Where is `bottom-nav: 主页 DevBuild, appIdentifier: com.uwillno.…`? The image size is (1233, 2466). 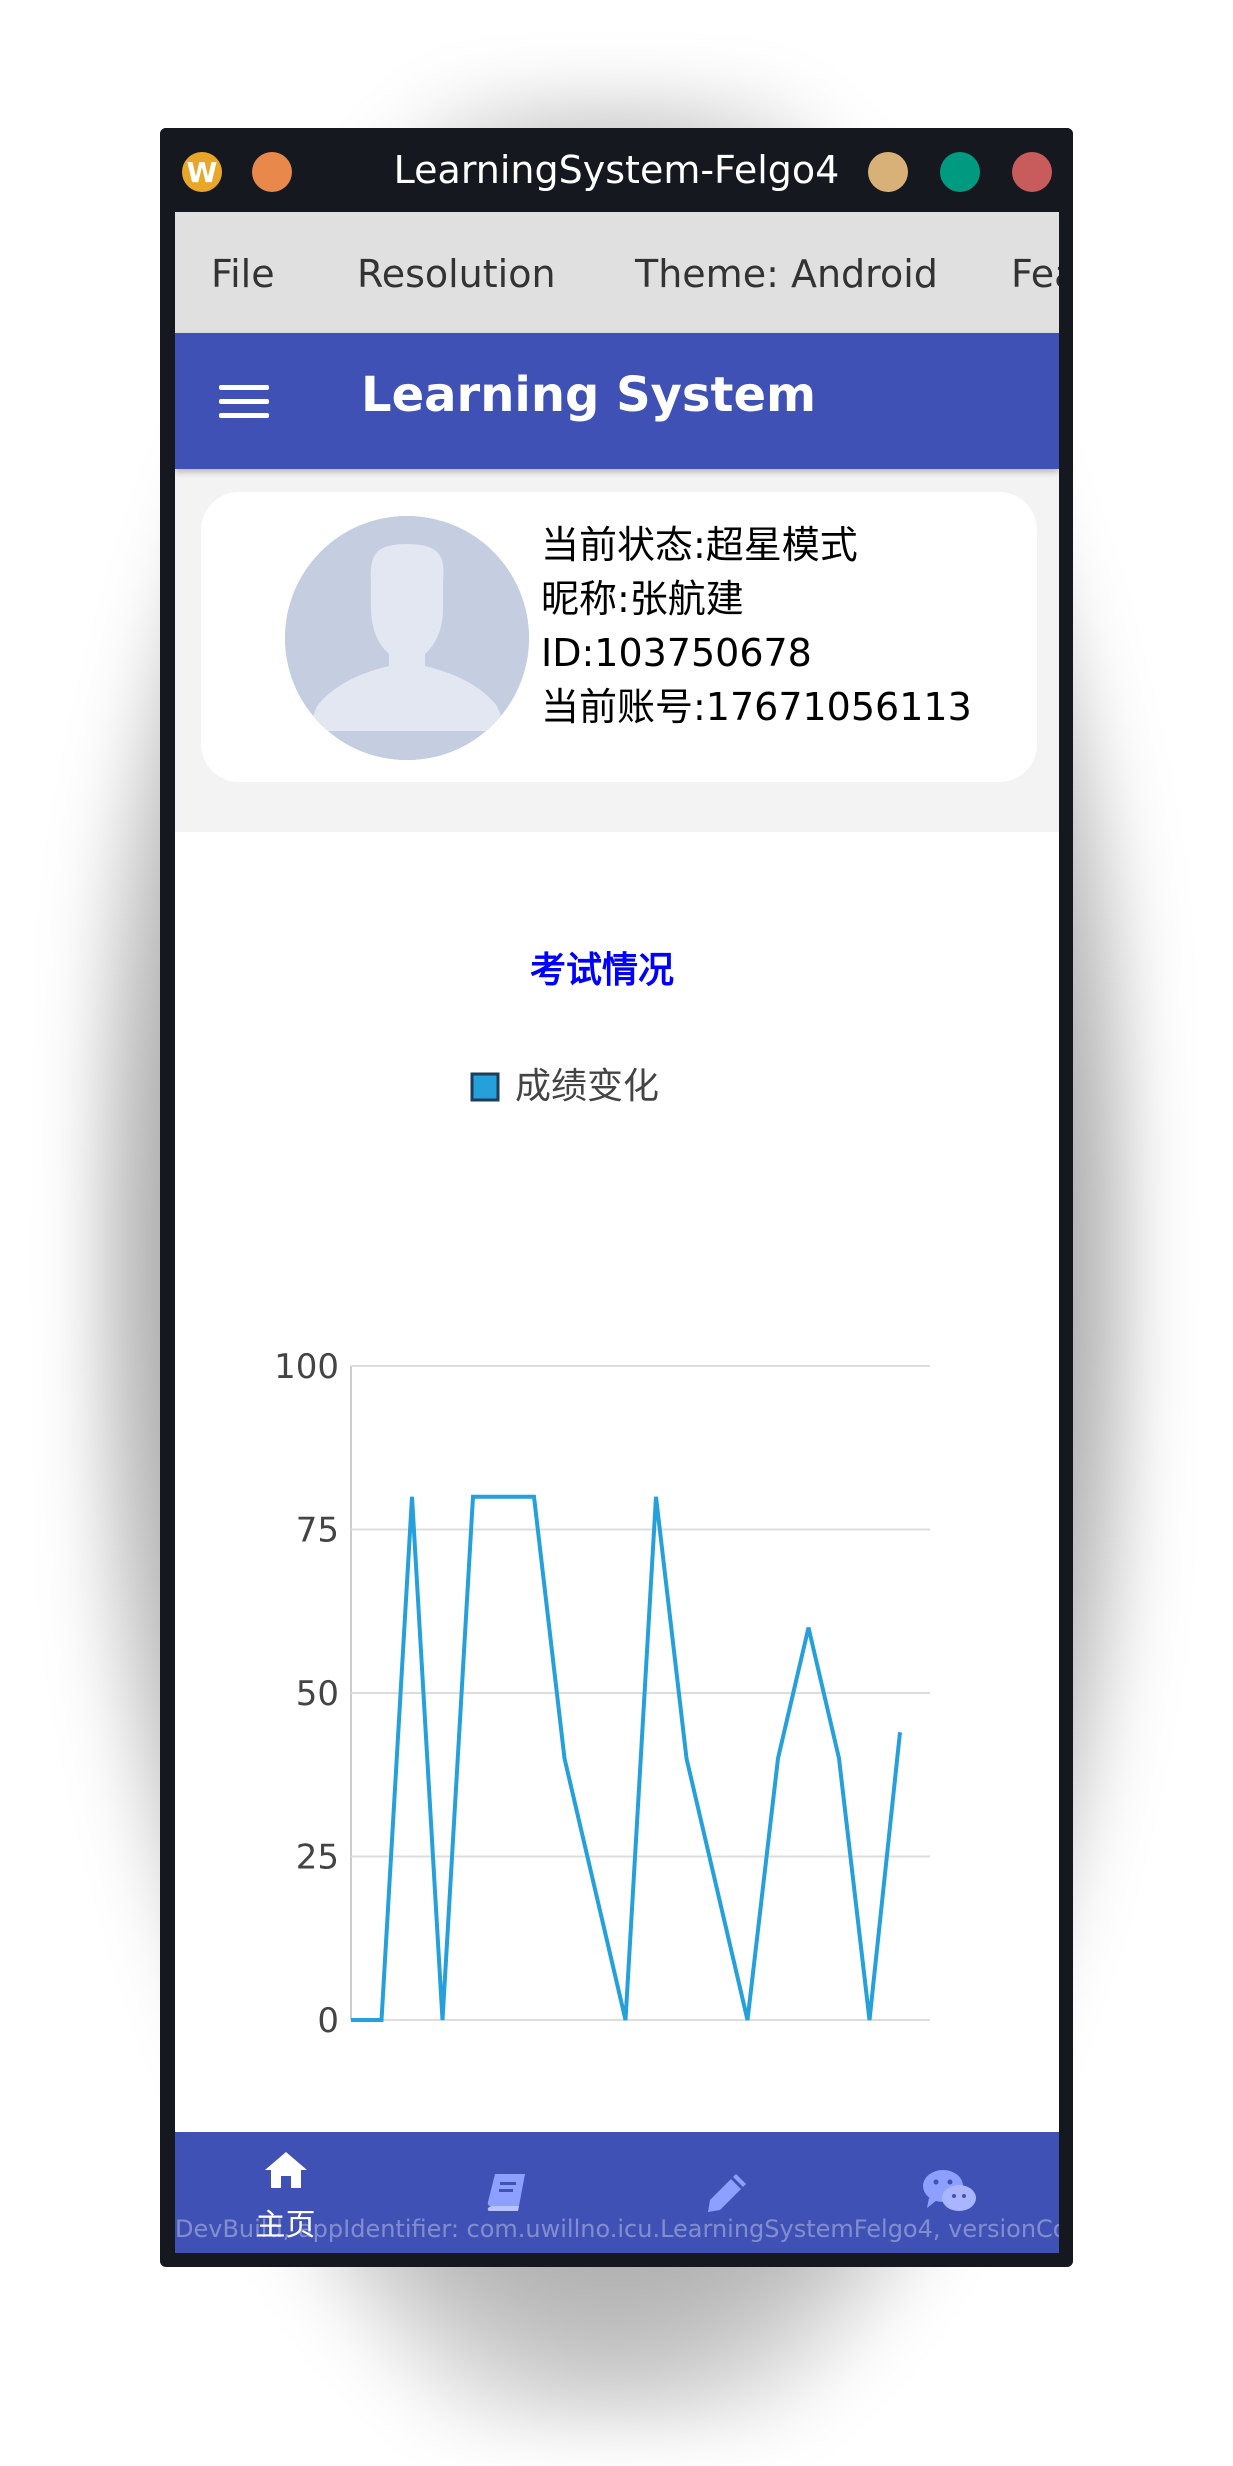
bottom-nav: 主页 DevBuild, appIdentifier: com.uwillno.… is located at coordinates (617, 2192).